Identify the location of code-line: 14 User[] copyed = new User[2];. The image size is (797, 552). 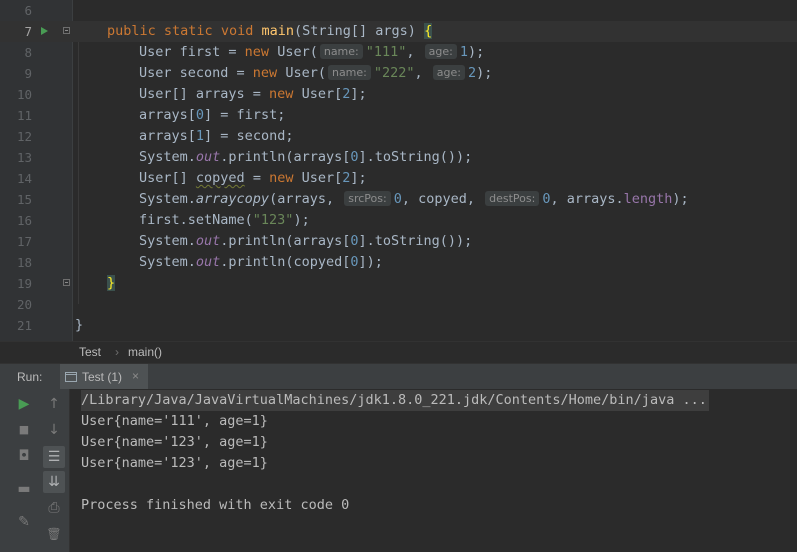
(398, 178).